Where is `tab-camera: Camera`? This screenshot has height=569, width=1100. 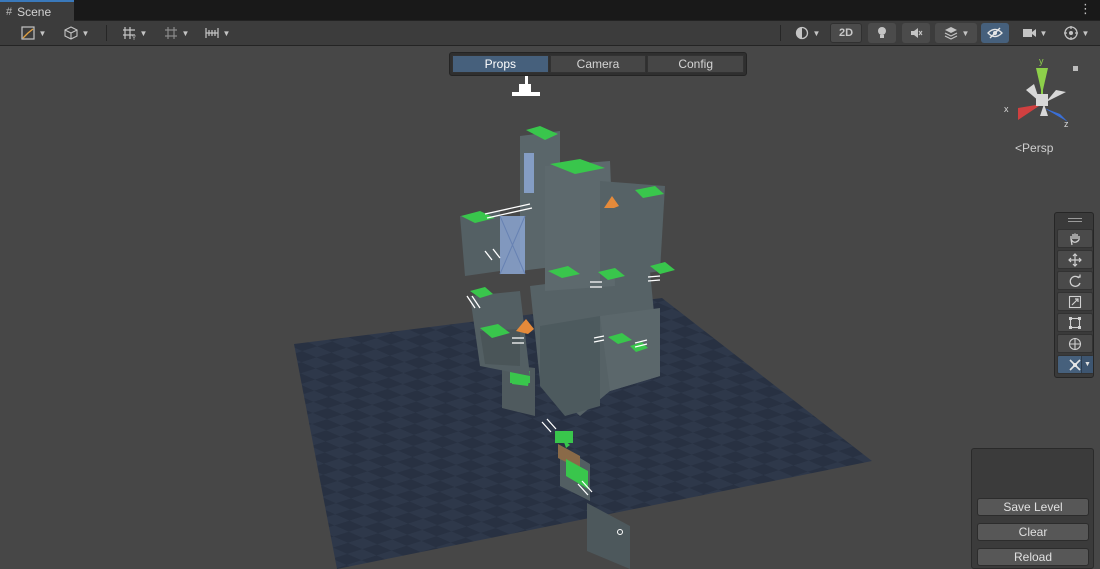
tab-camera: Camera is located at coordinates (598, 64).